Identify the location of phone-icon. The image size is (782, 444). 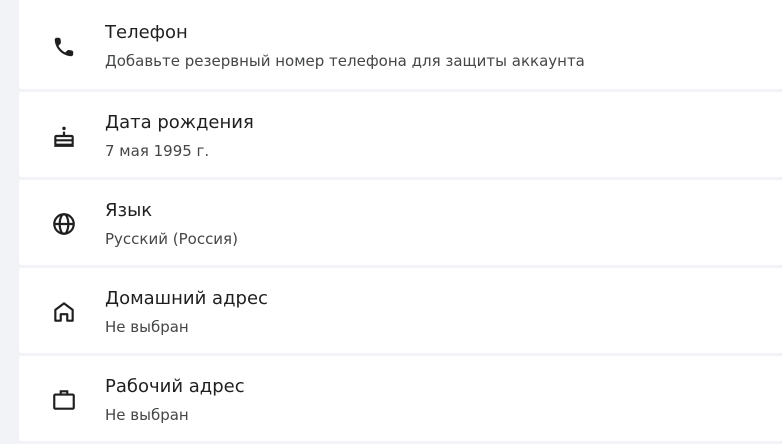
(64, 47).